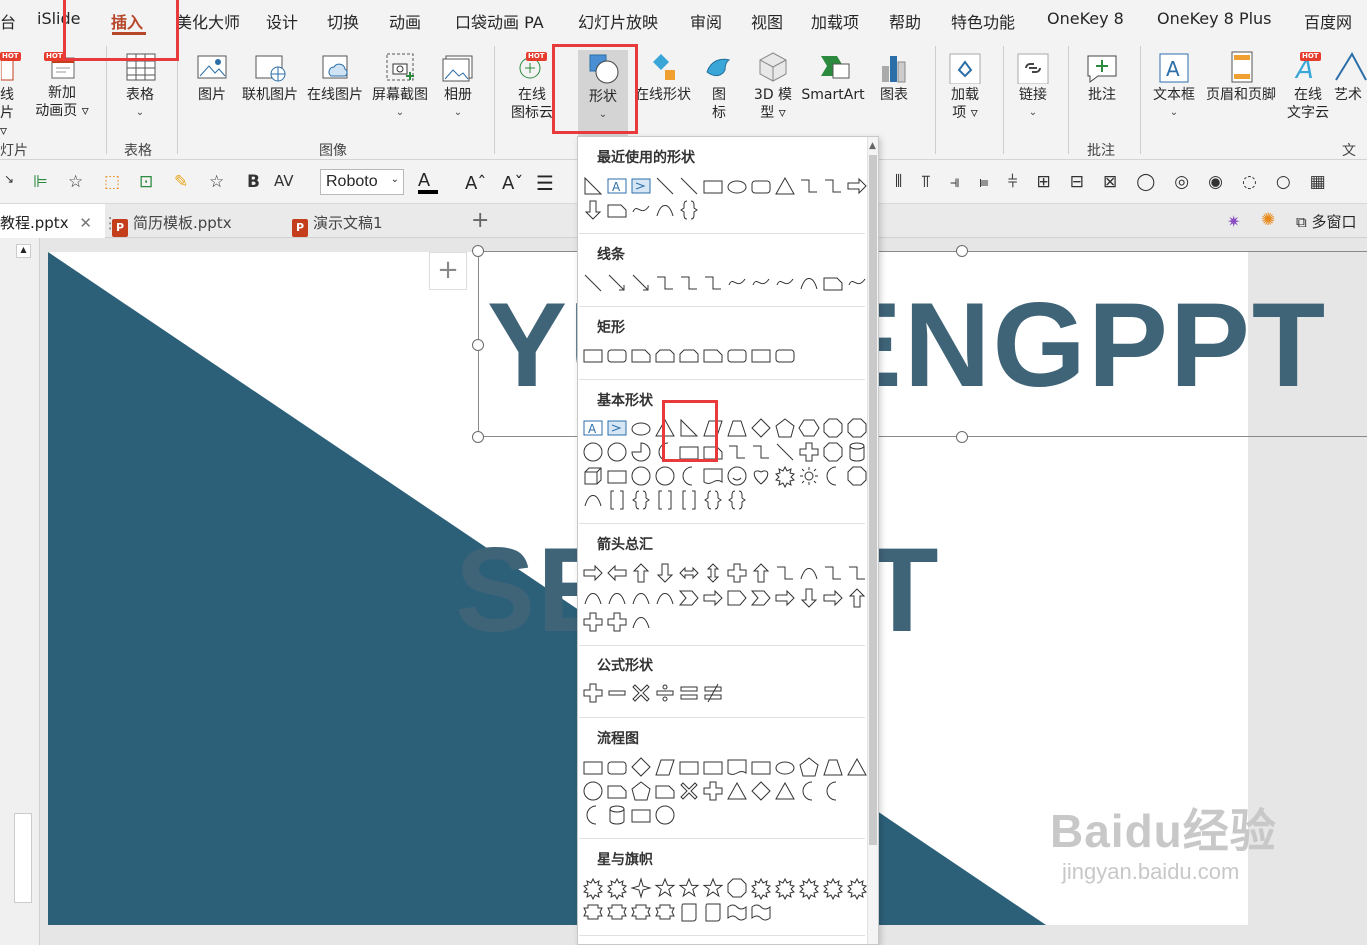 The height and width of the screenshot is (945, 1367). What do you see at coordinates (872, 146) in the screenshot?
I see `scroll-up-icon: ▲` at bounding box center [872, 146].